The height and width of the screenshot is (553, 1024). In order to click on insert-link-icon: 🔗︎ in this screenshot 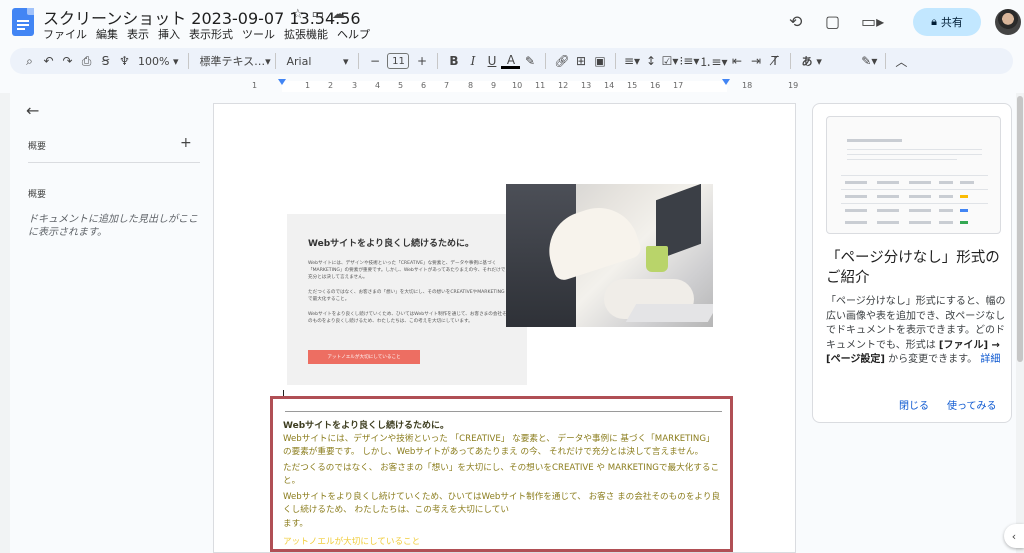, I will do `click(561, 61)`.